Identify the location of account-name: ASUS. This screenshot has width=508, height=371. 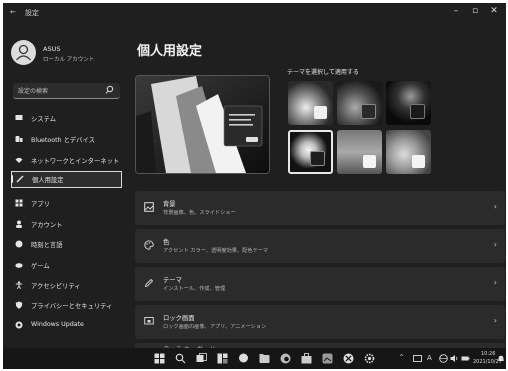
(52, 49).